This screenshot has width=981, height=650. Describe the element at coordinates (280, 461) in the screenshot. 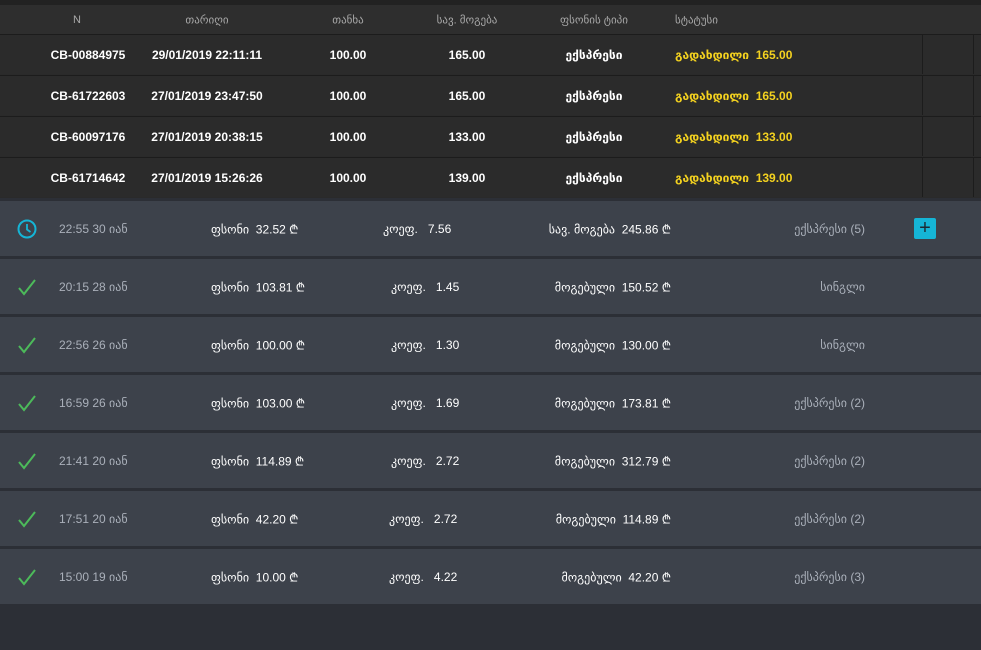

I see `stake-value: 114.89 ₾` at that location.